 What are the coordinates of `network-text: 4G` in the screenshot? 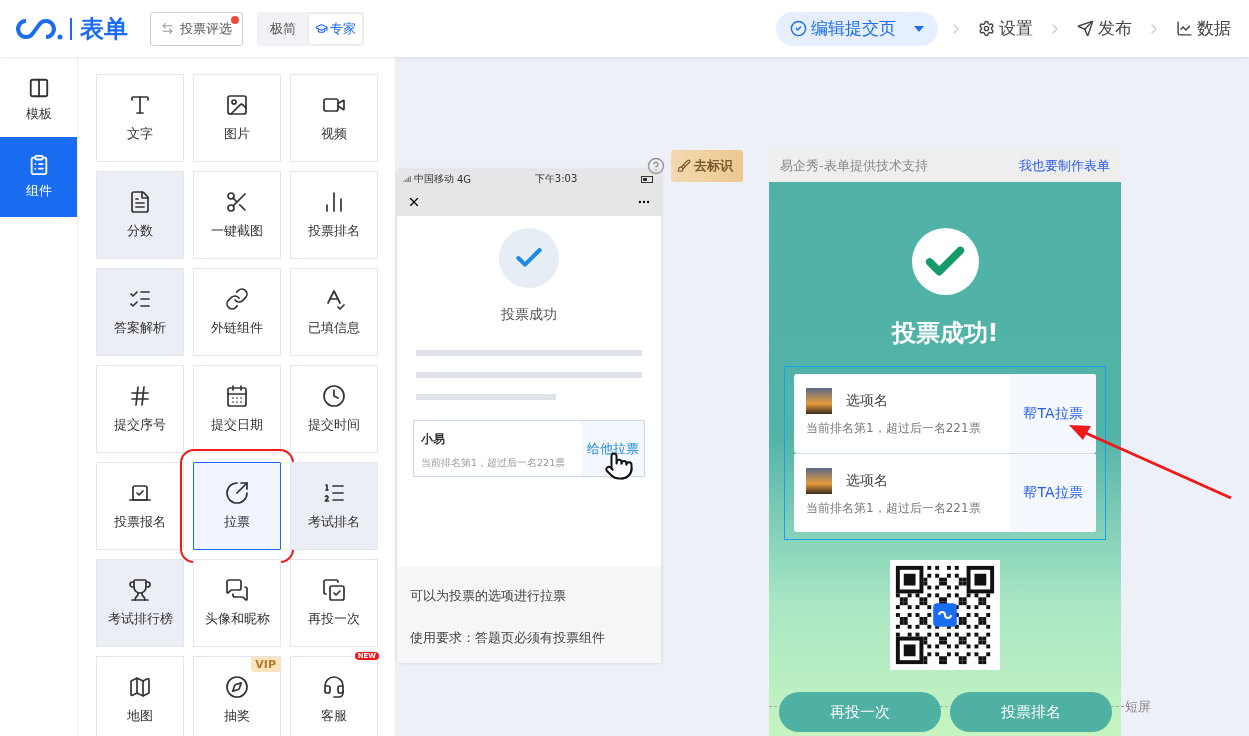 It's located at (464, 179).